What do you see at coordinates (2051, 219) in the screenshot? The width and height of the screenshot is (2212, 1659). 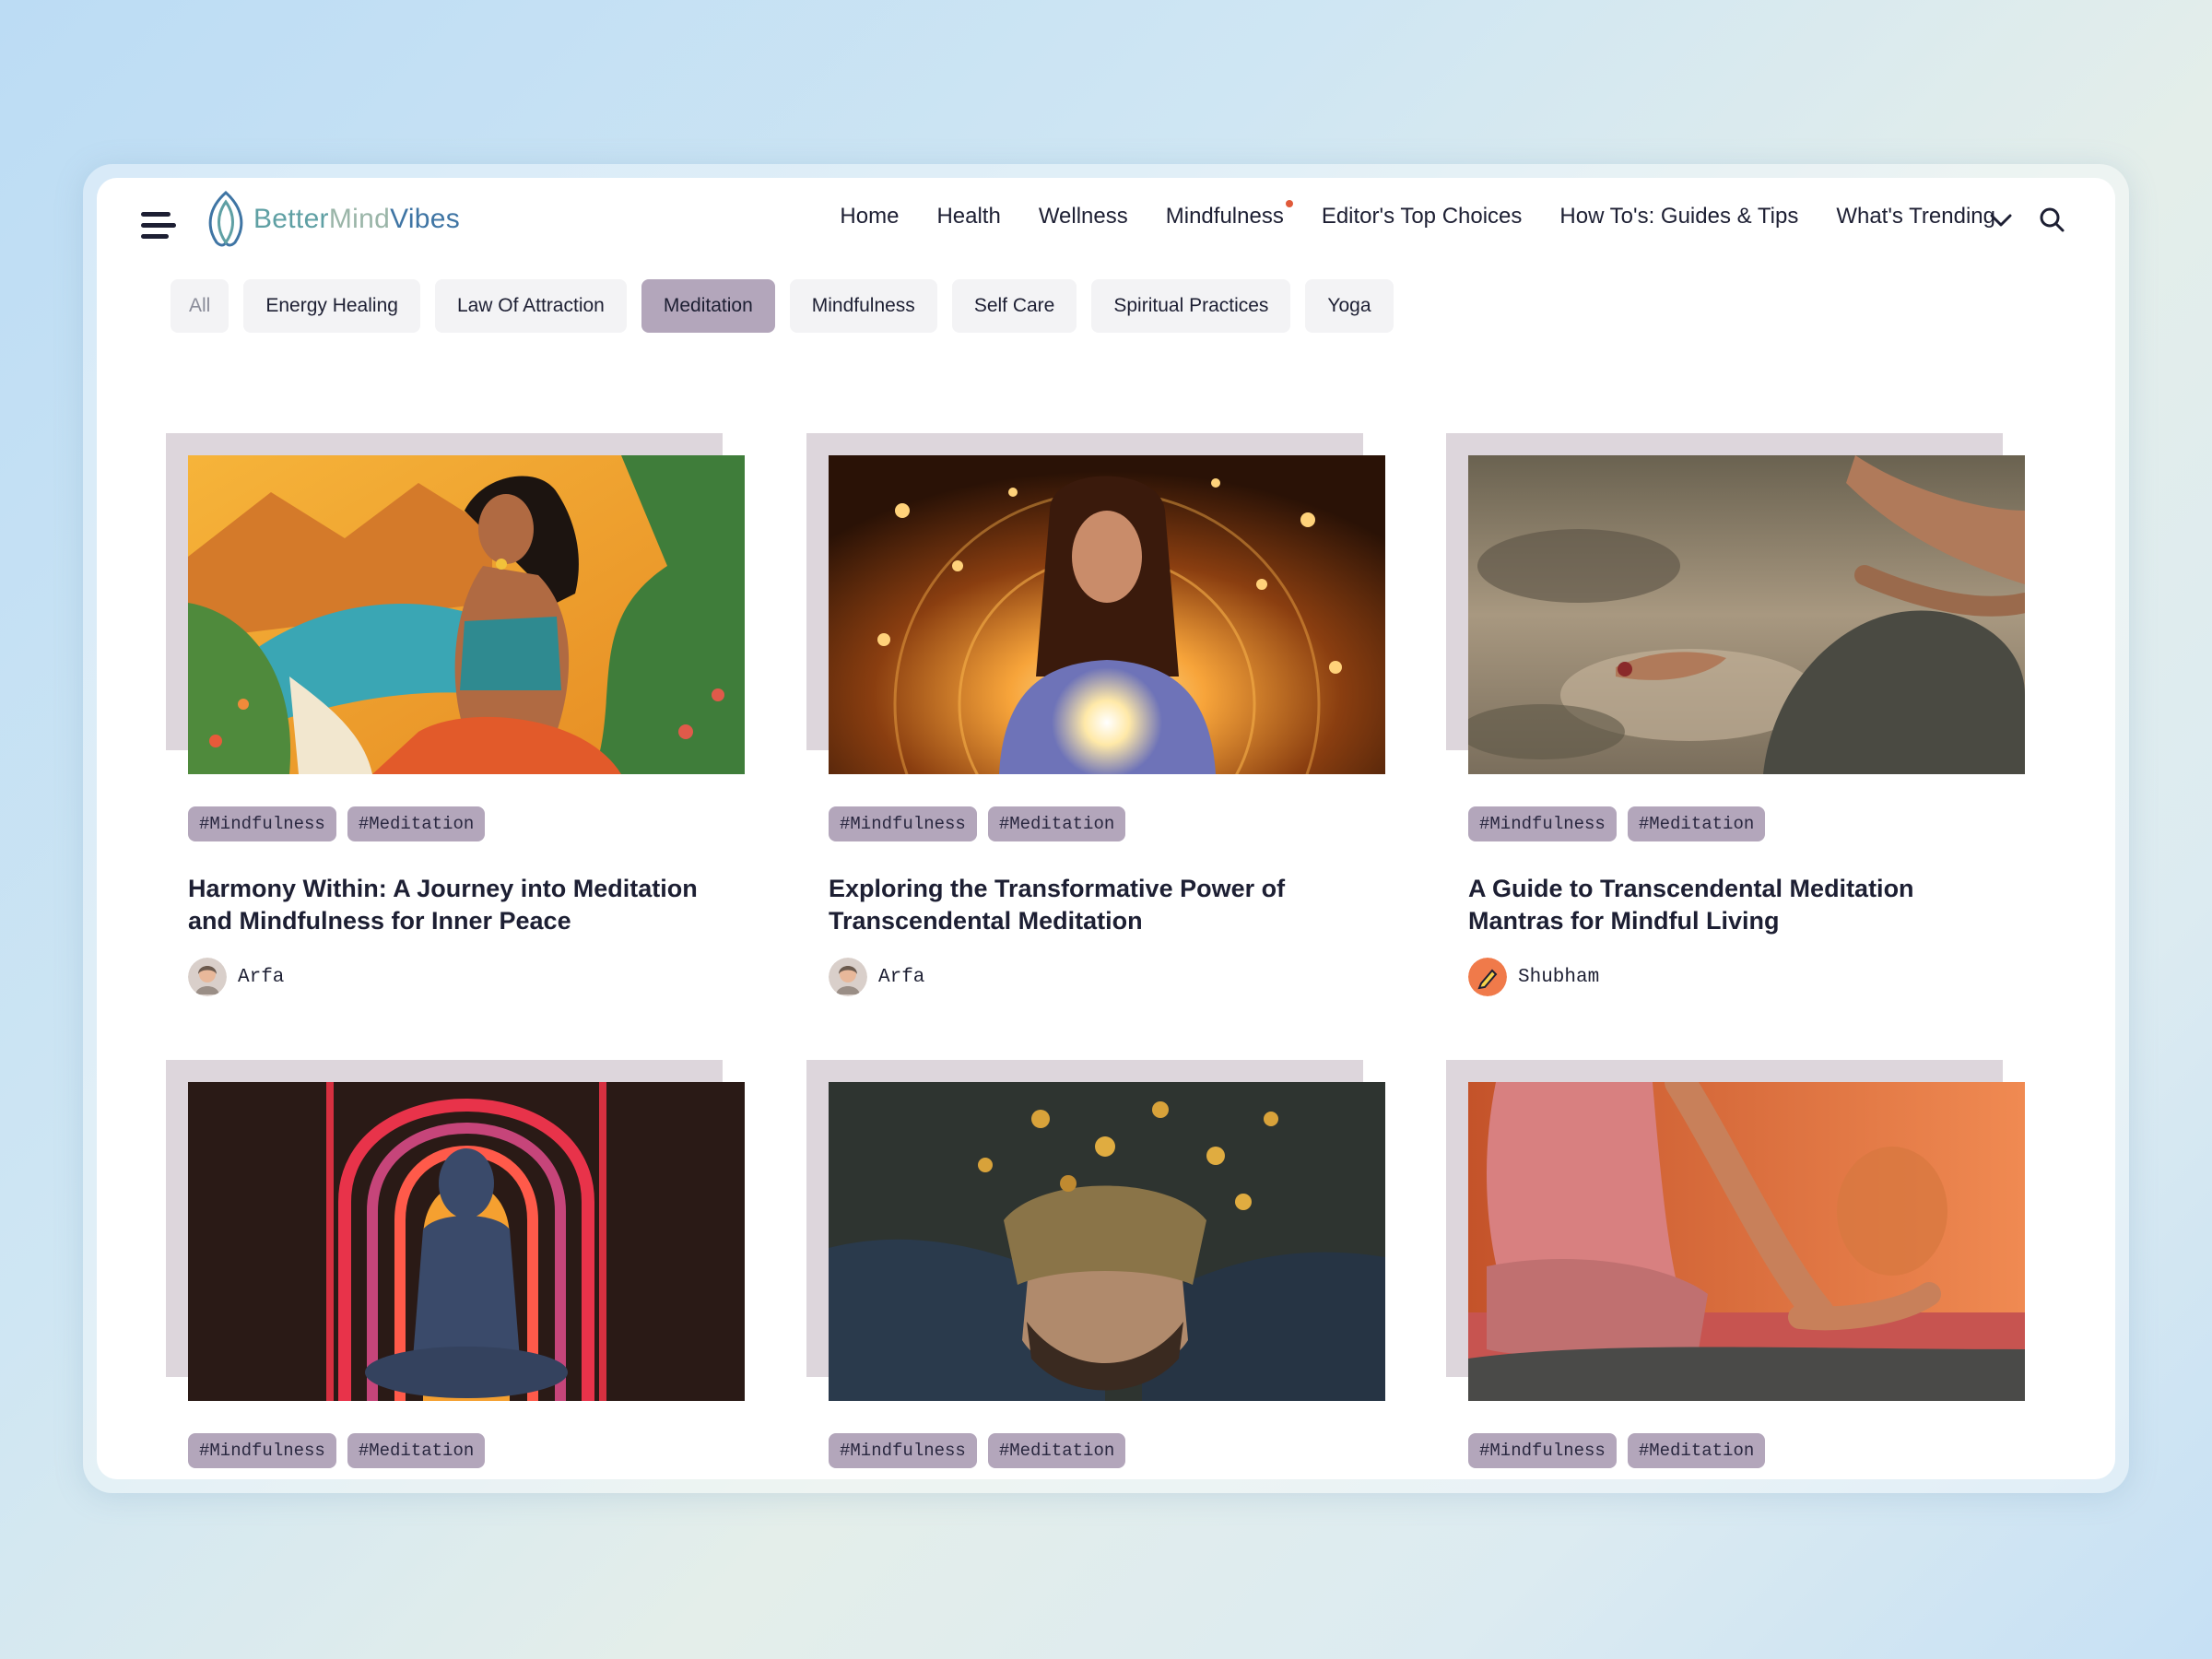 I see `search-icon` at bounding box center [2051, 219].